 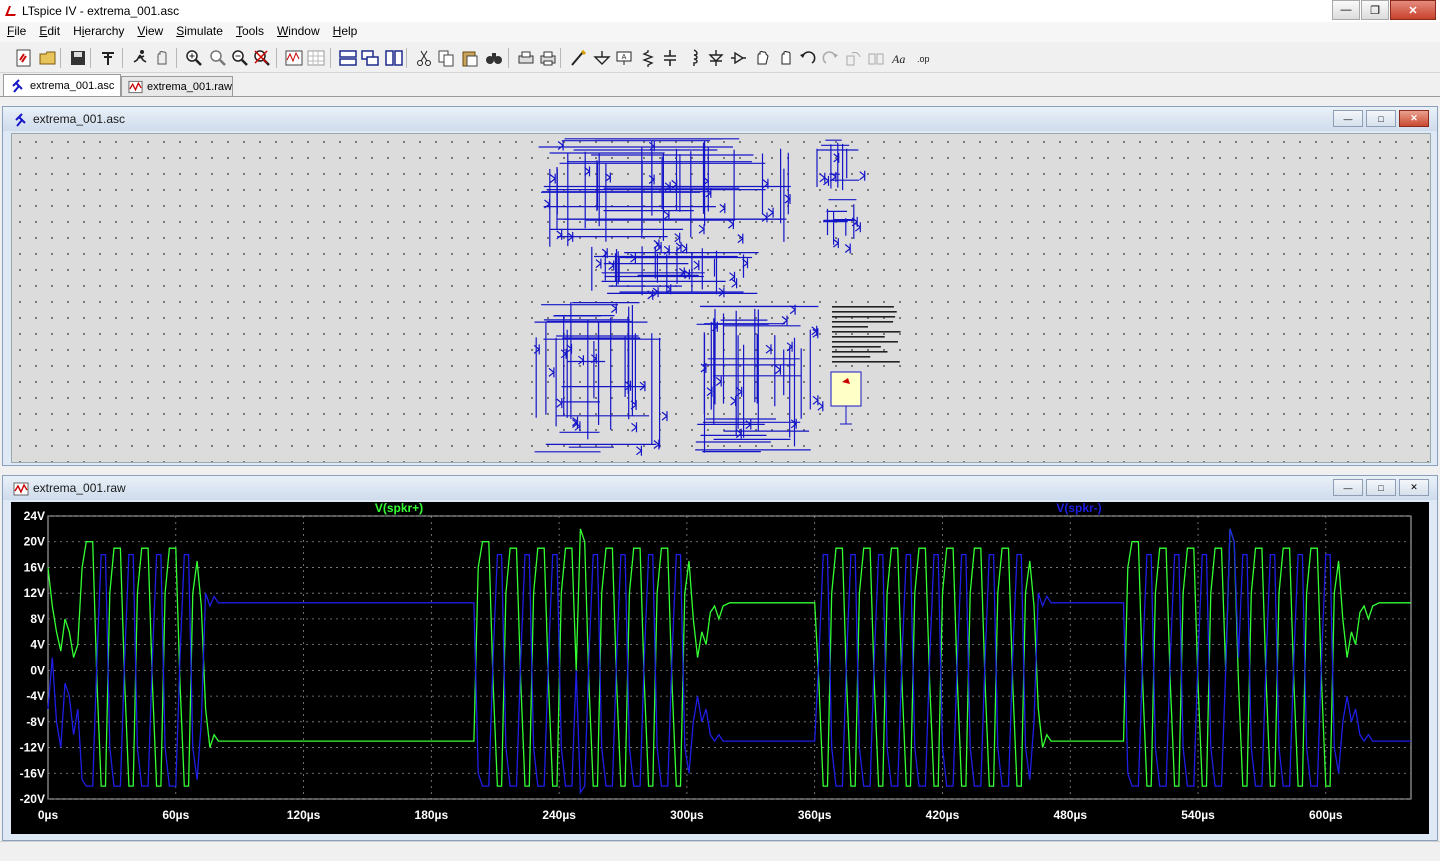 What do you see at coordinates (924, 58) in the screenshot?
I see `spice-directive-button: .op` at bounding box center [924, 58].